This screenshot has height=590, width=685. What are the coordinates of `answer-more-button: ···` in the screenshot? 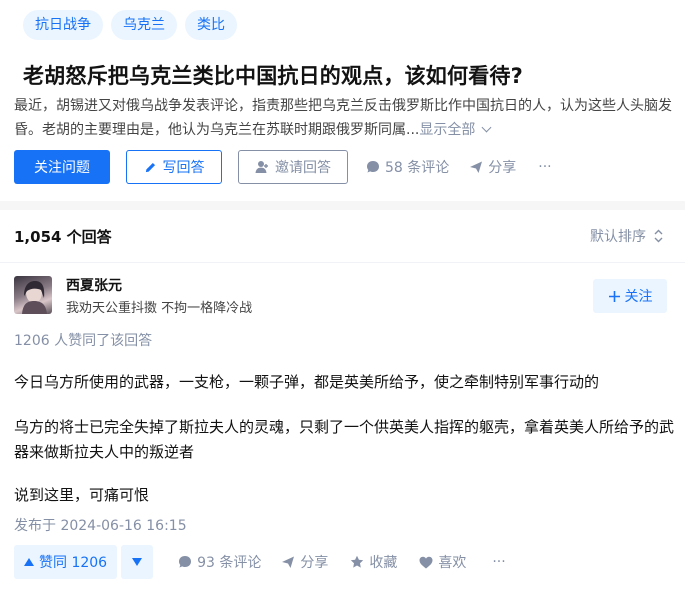 It's located at (498, 562).